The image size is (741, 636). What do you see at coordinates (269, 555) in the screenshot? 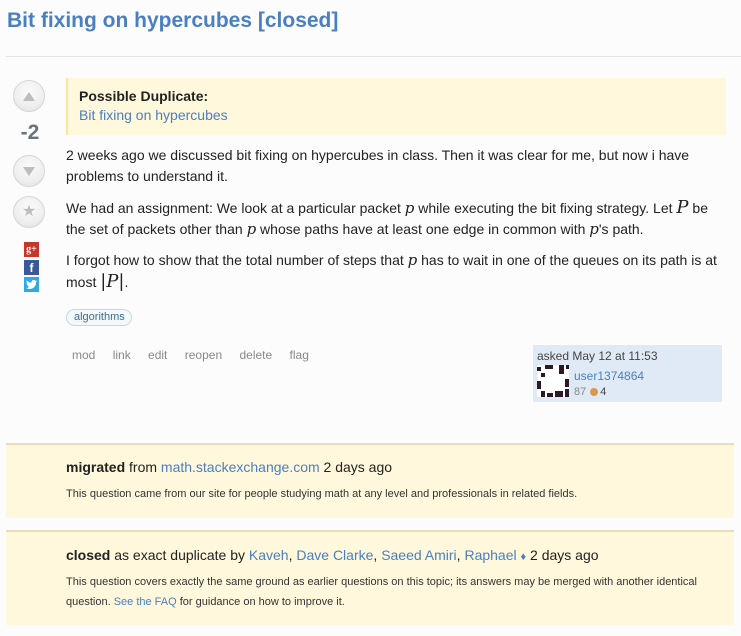
I see `closer-link: Kaveh` at bounding box center [269, 555].